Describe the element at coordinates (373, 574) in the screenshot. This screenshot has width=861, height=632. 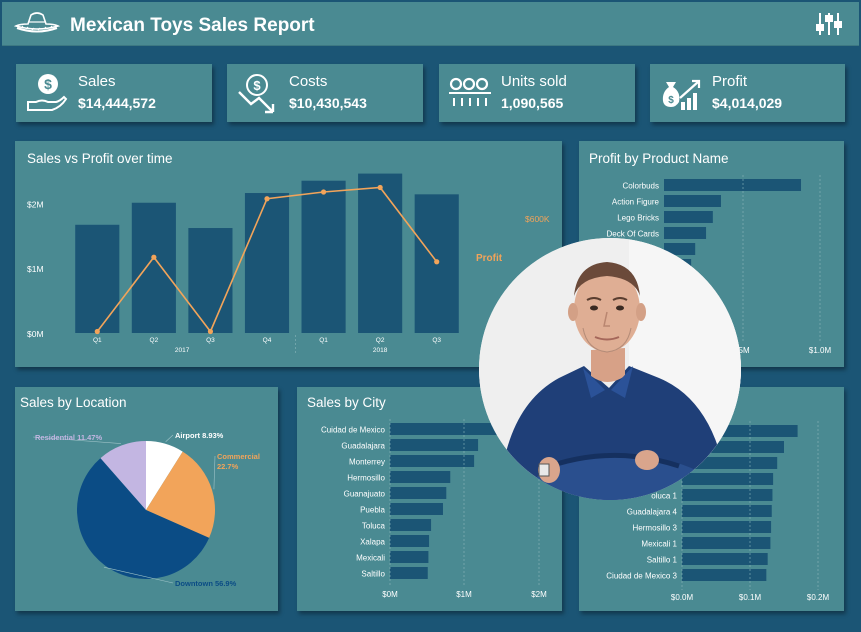
I see `category-label: Saltillo` at that location.